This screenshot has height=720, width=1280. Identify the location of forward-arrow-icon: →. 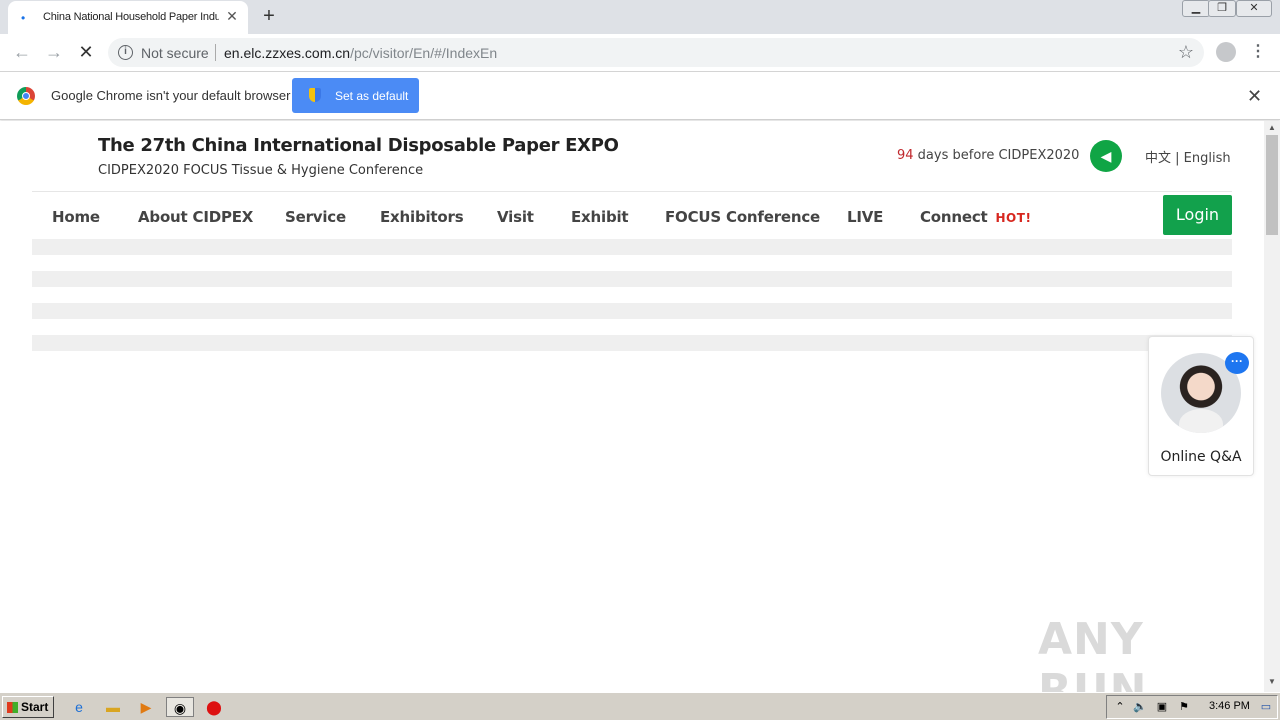
(54, 52).